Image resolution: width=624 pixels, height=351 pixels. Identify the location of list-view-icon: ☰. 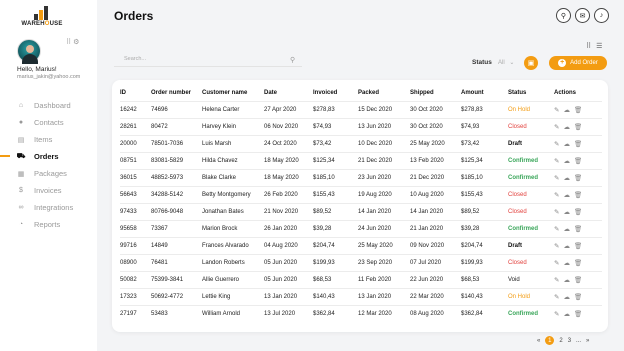
(599, 46).